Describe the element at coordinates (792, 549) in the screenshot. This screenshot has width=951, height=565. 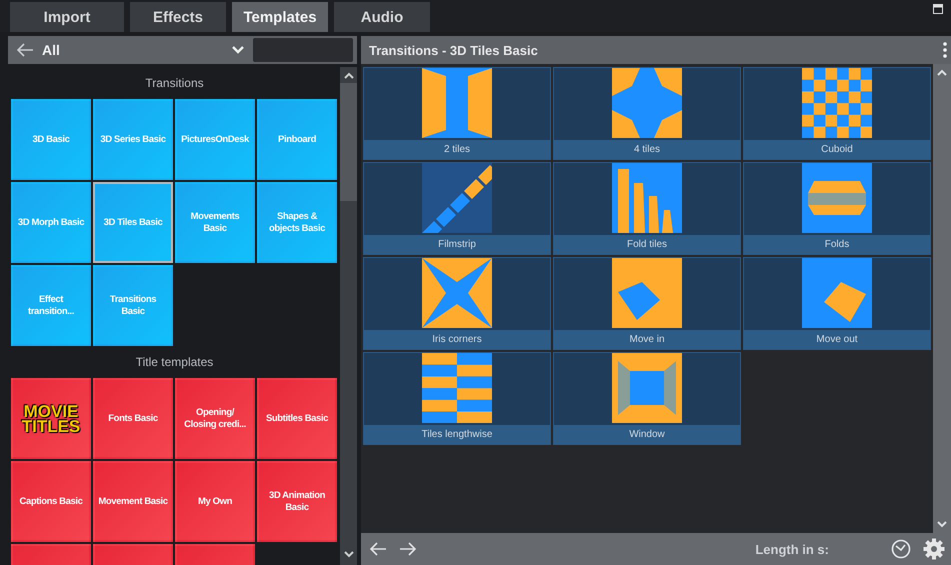
I see `length-label: Length in s:` at that location.